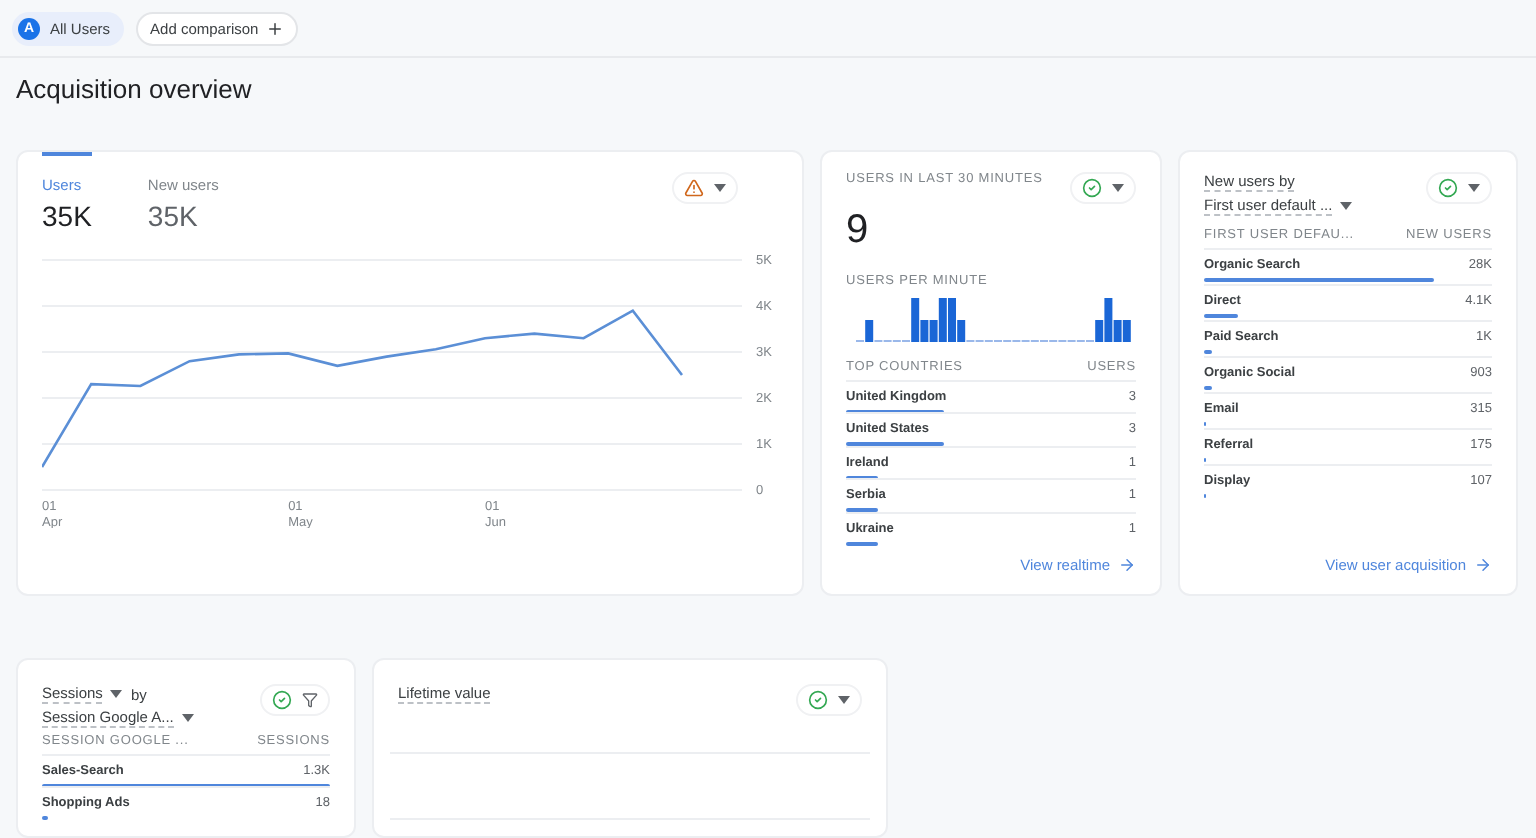 This screenshot has height=838, width=1536. I want to click on page-title: Acquisition overview, so click(135, 91).